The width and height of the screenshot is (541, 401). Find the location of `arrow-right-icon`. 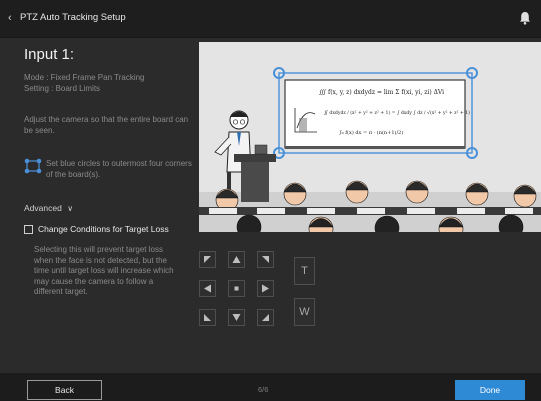

arrow-right-icon is located at coordinates (265, 288).